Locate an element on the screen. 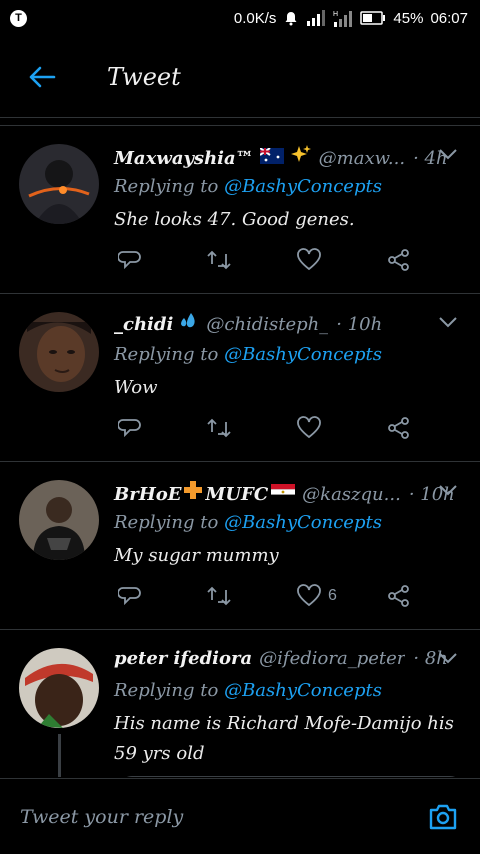  reply-input: Tweet your reply is located at coordinates (101, 817).